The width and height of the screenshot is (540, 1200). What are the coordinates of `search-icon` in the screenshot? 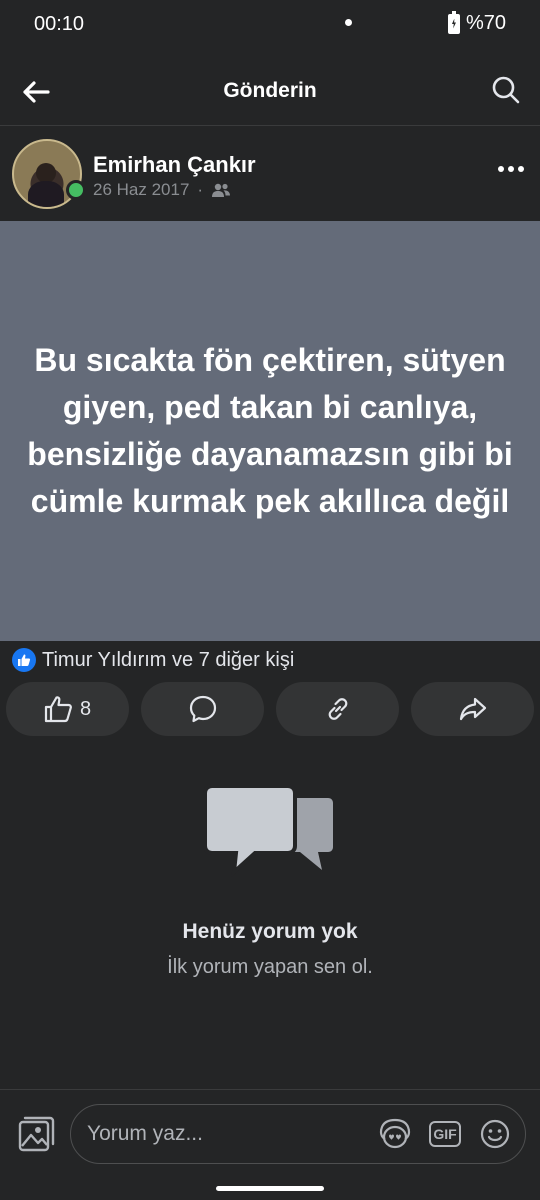 It's located at (506, 90).